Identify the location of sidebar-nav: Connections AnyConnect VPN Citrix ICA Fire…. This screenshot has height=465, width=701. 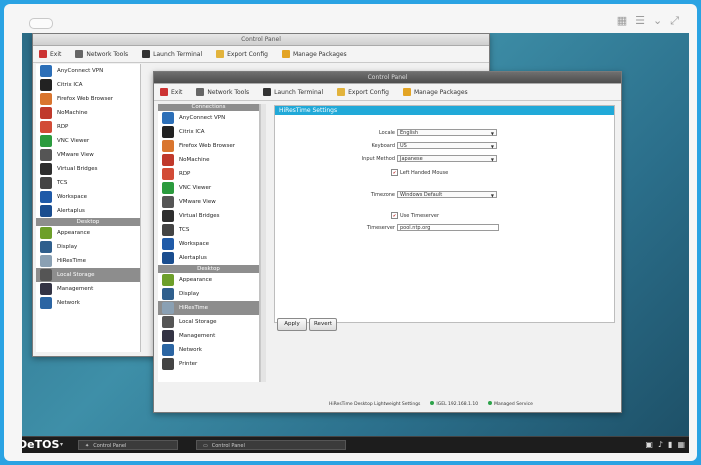
(209, 243).